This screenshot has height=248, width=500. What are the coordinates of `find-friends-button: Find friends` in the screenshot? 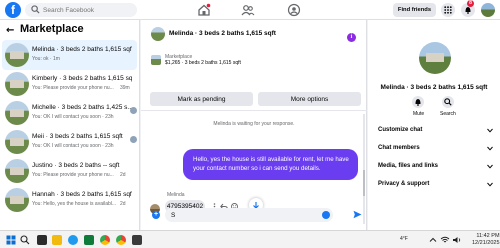 It's located at (414, 10).